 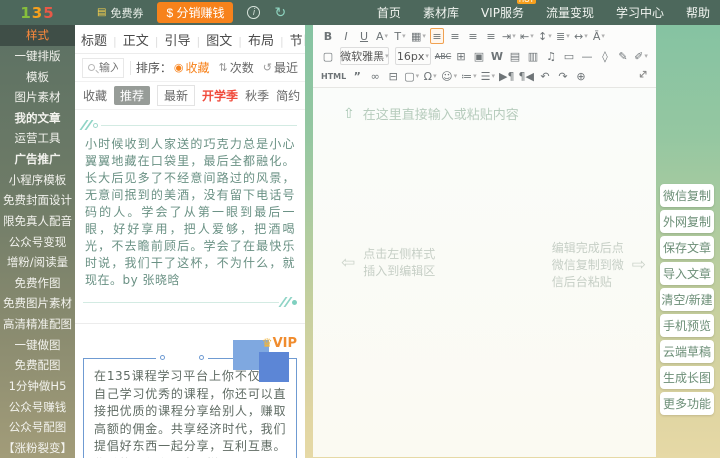 I want to click on font-size-select: 16px, so click(x=412, y=56).